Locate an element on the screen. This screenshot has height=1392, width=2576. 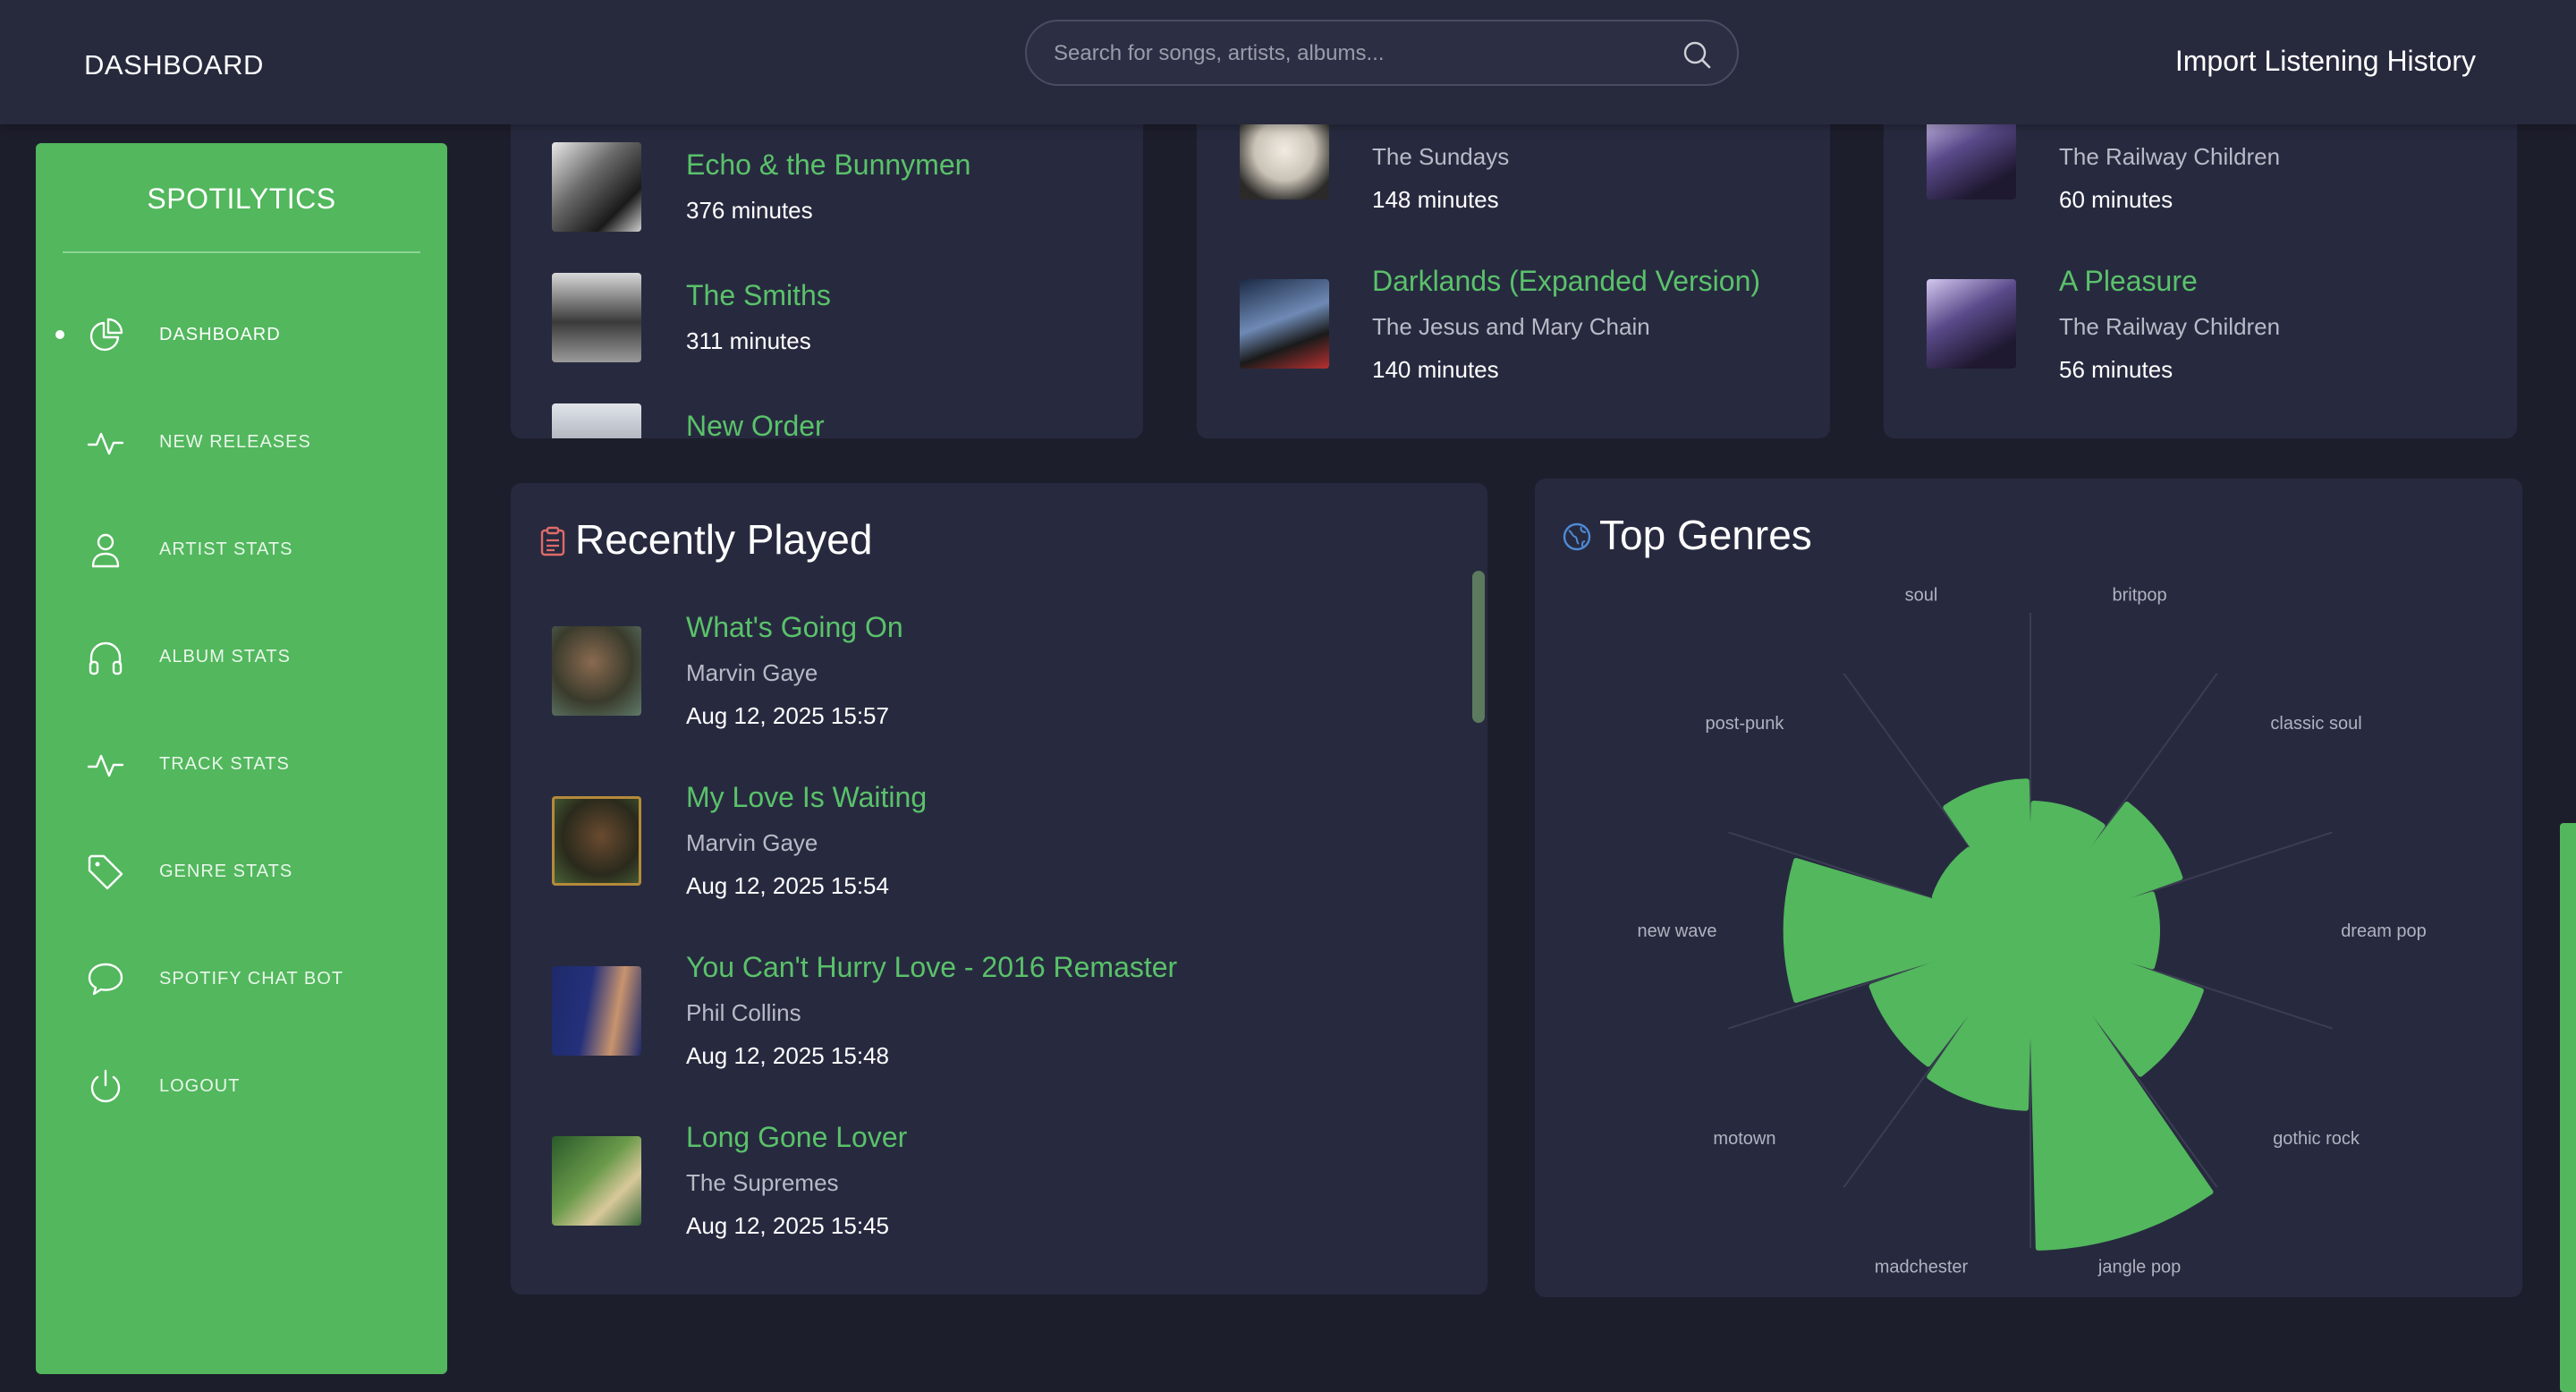
page-title: DASHBOARD is located at coordinates (174, 65).